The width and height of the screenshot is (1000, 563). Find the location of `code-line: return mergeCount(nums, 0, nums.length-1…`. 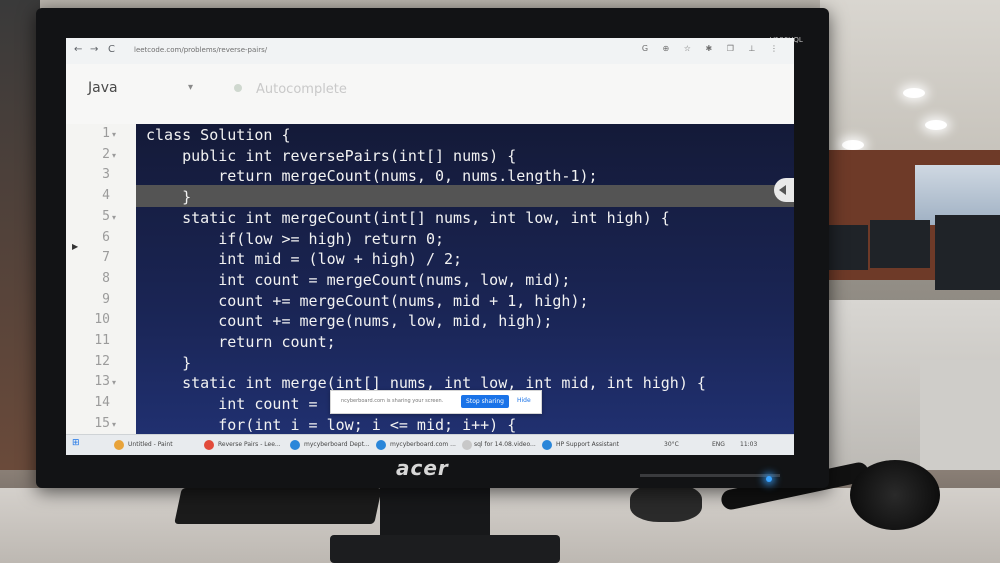

code-line: return mergeCount(nums, 0, nums.length-1… is located at coordinates (371, 176).